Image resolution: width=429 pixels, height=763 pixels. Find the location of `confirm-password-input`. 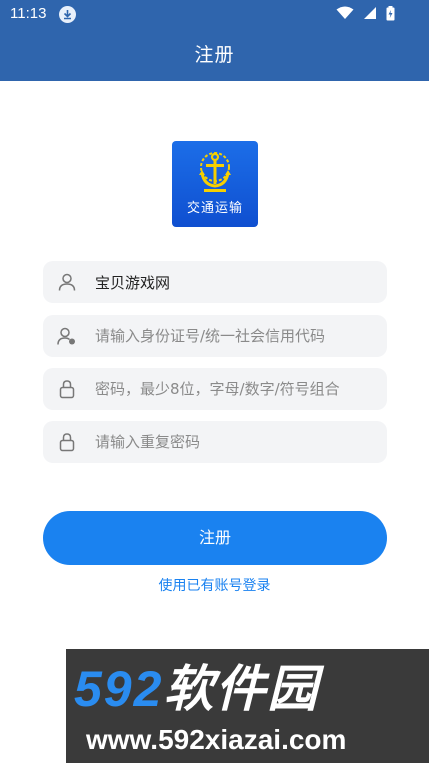

confirm-password-input is located at coordinates (237, 442).